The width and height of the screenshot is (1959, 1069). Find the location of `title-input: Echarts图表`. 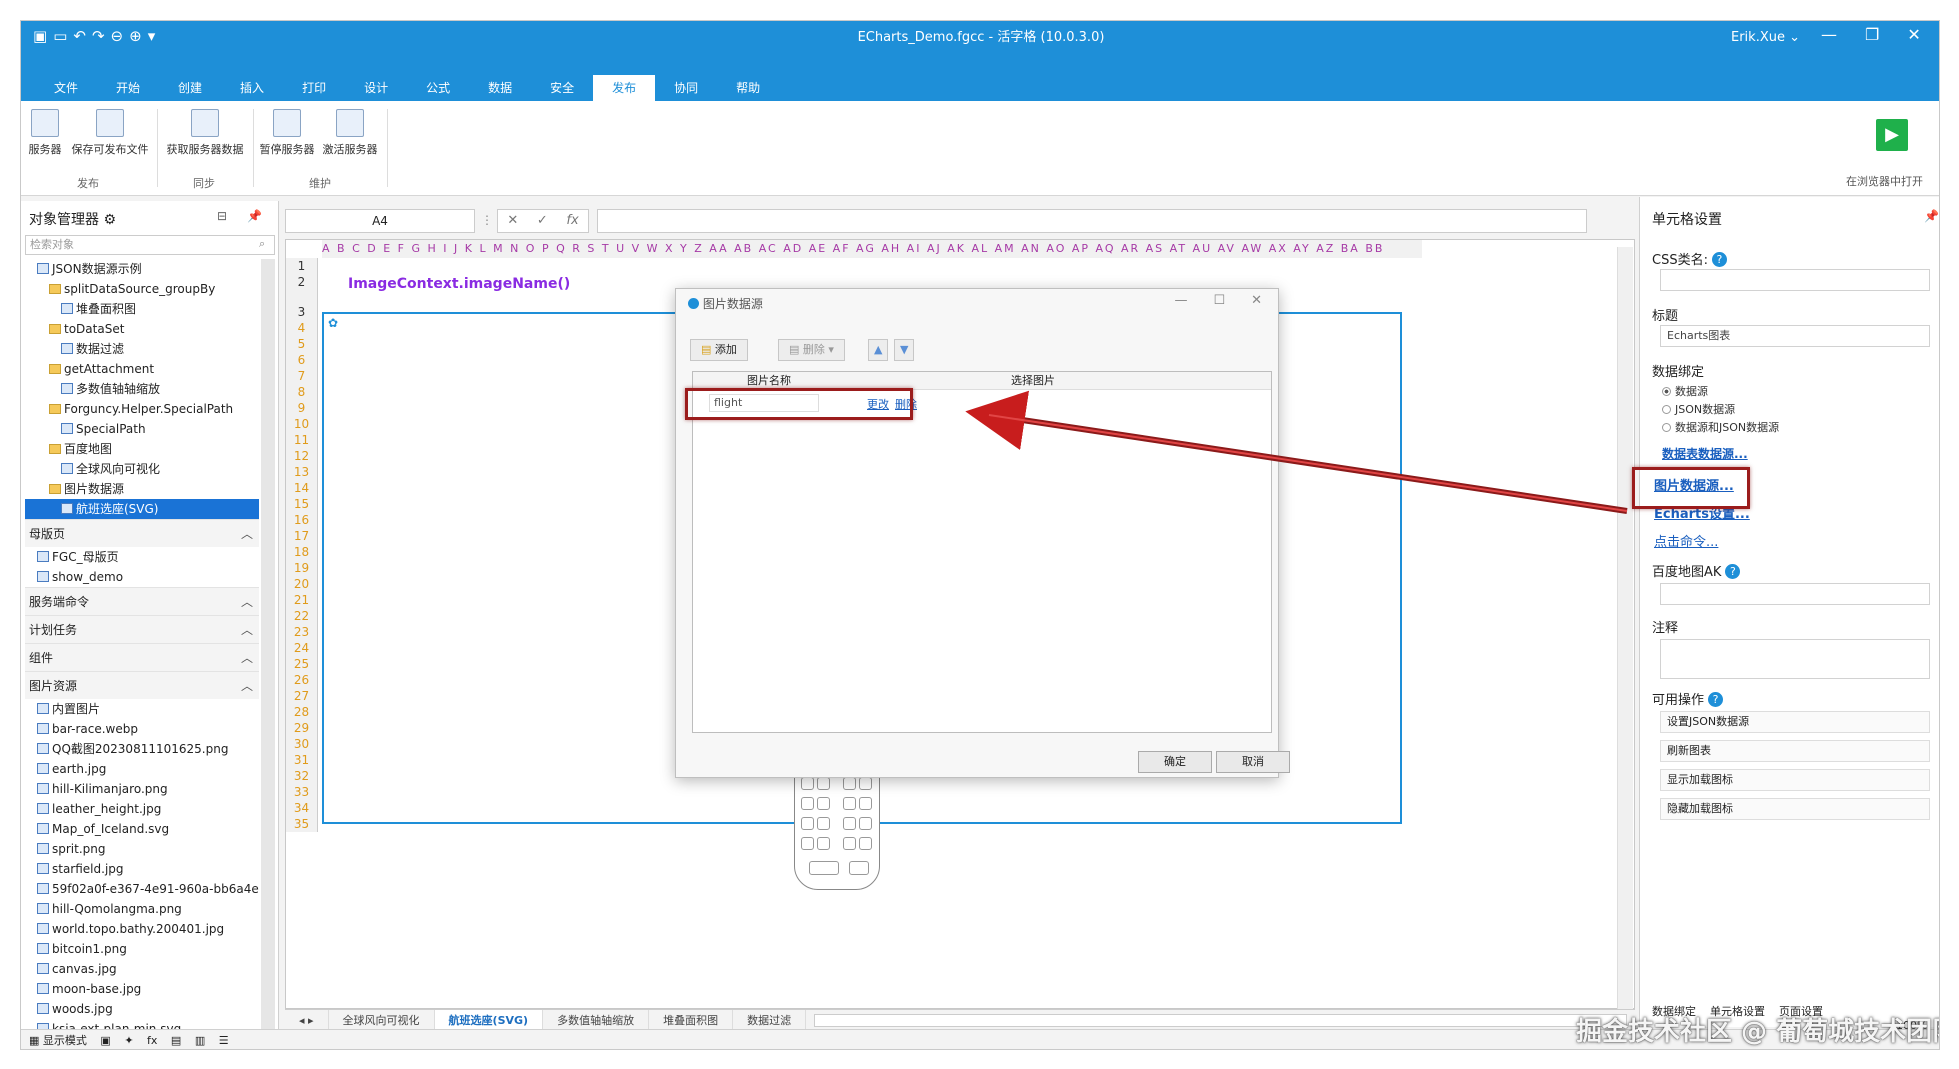

title-input: Echarts图表 is located at coordinates (1795, 336).